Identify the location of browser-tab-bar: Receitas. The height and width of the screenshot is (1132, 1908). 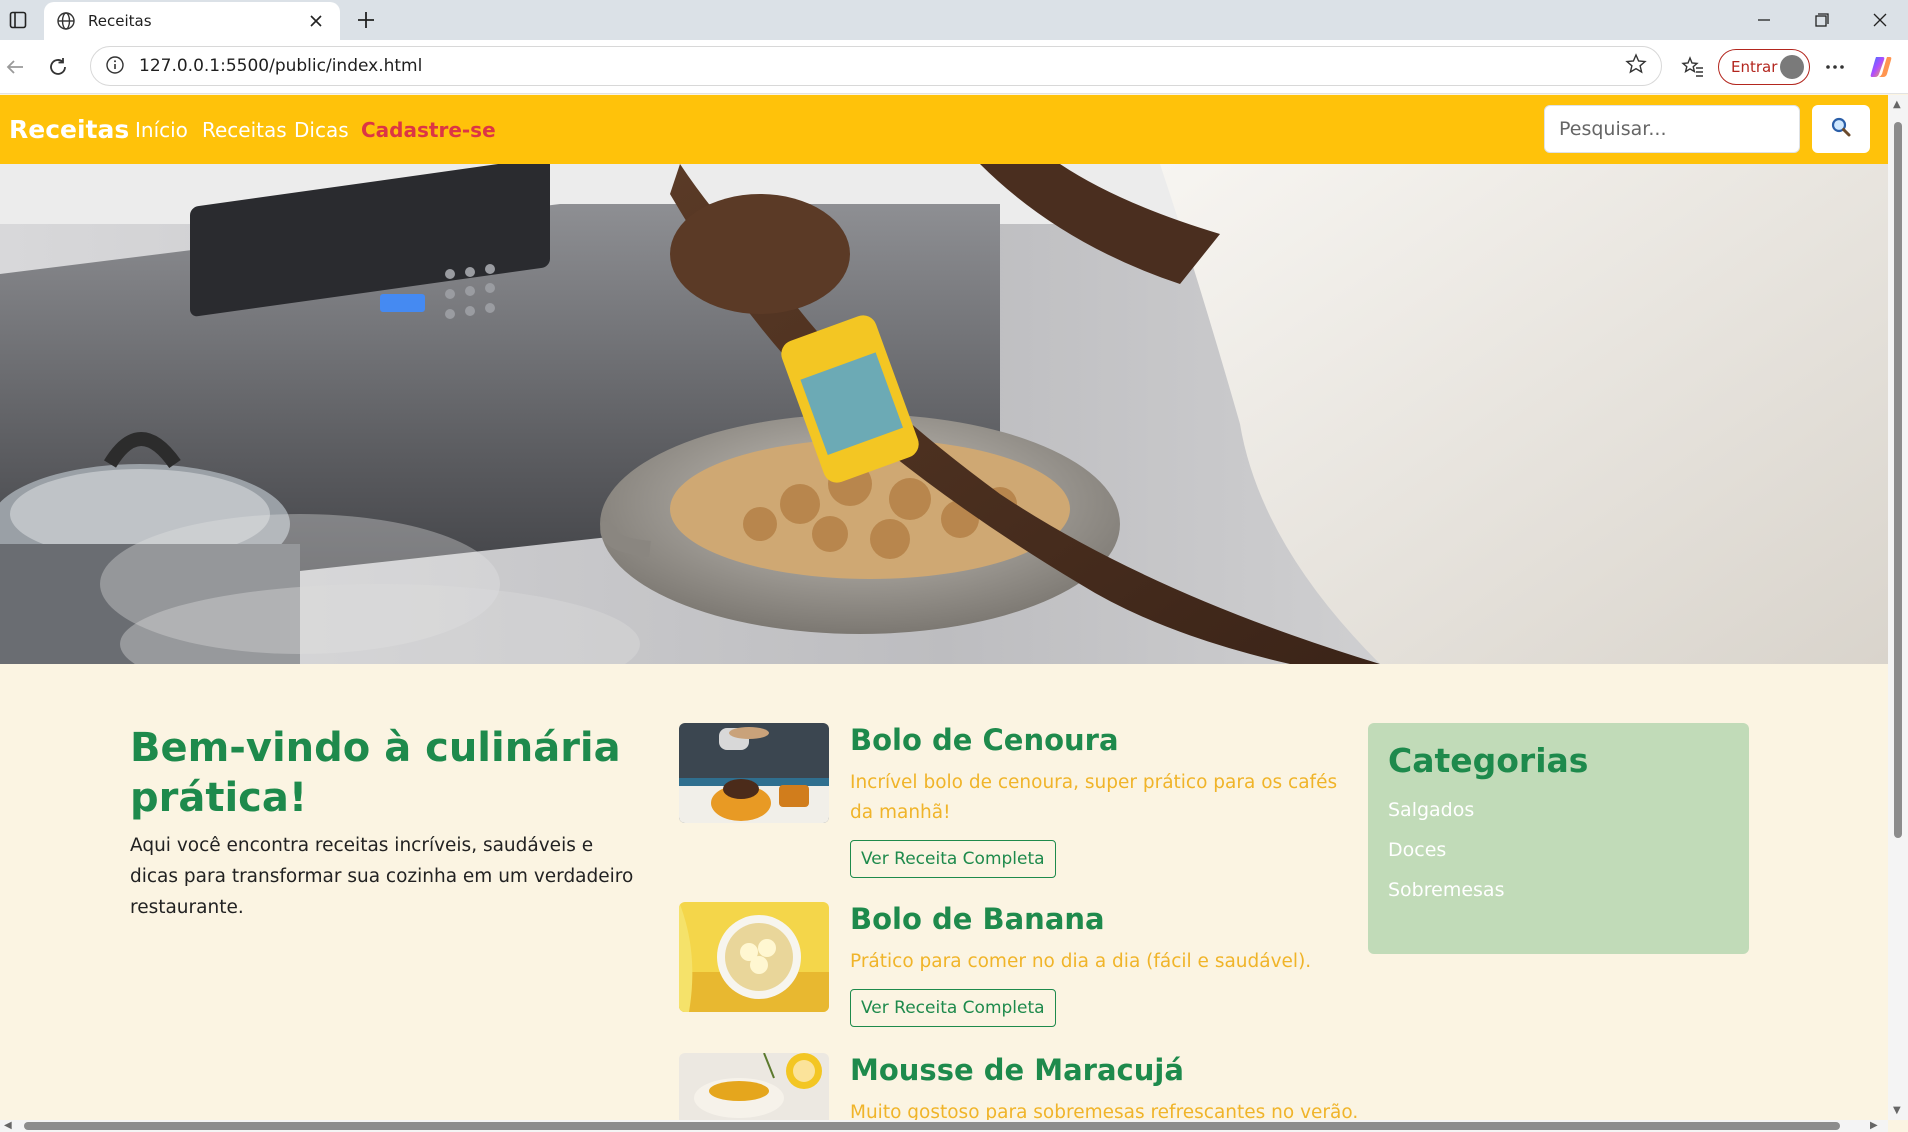
(954, 20).